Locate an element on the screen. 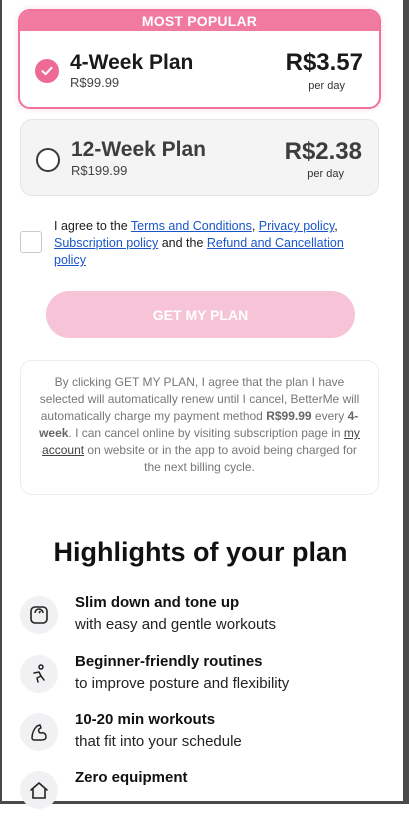 Image resolution: width=409 pixels, height=819 pixels. window-frame-left is located at coordinates (1, 402).